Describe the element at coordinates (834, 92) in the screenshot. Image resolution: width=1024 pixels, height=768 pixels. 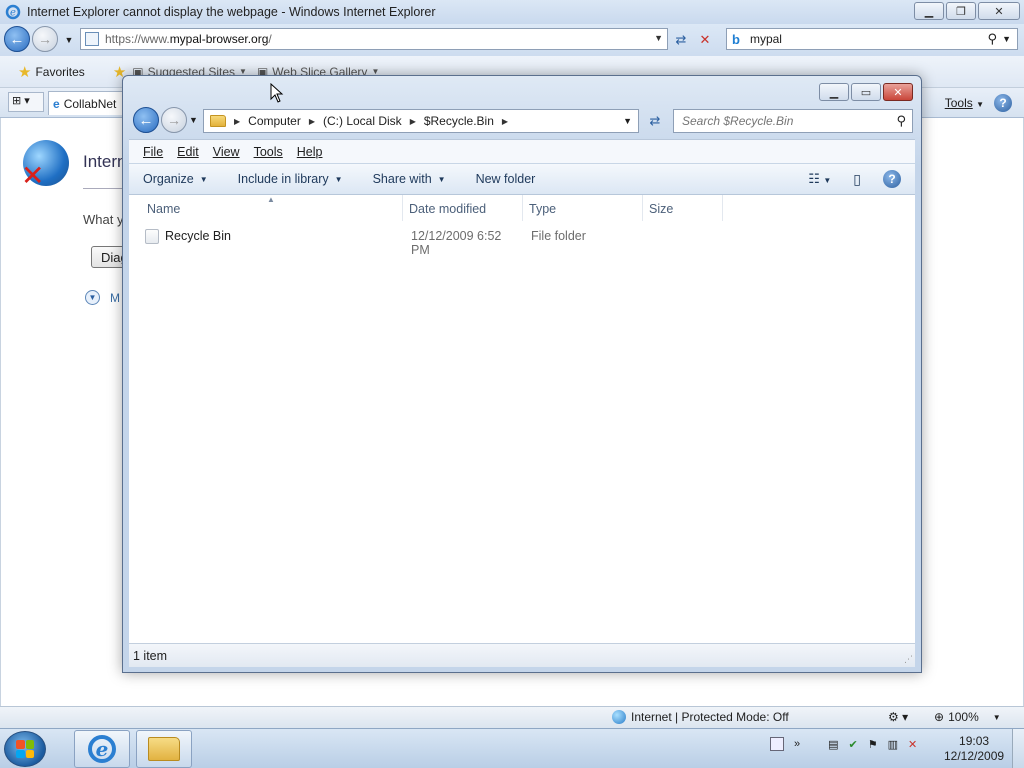
I see `explorer-minimize-button: ▁` at that location.